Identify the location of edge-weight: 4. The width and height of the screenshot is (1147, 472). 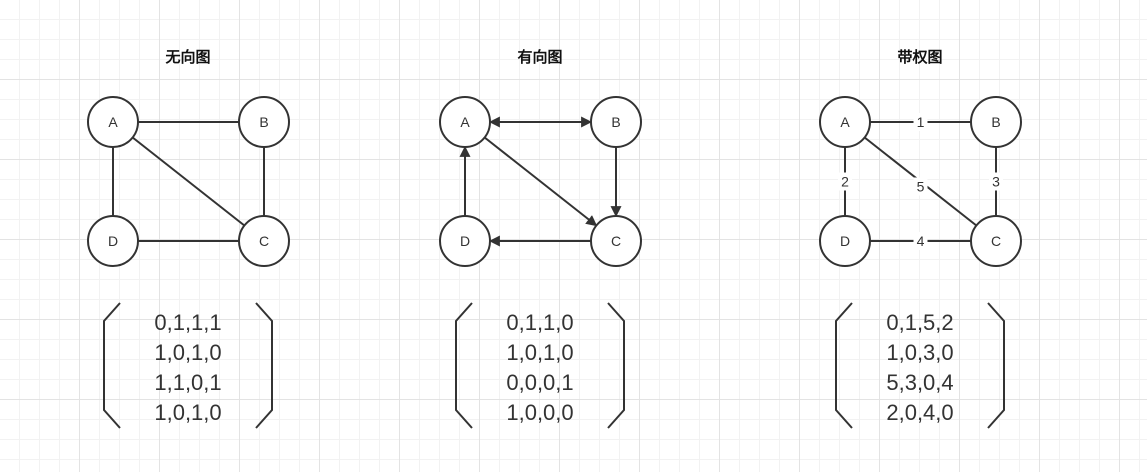
(921, 241).